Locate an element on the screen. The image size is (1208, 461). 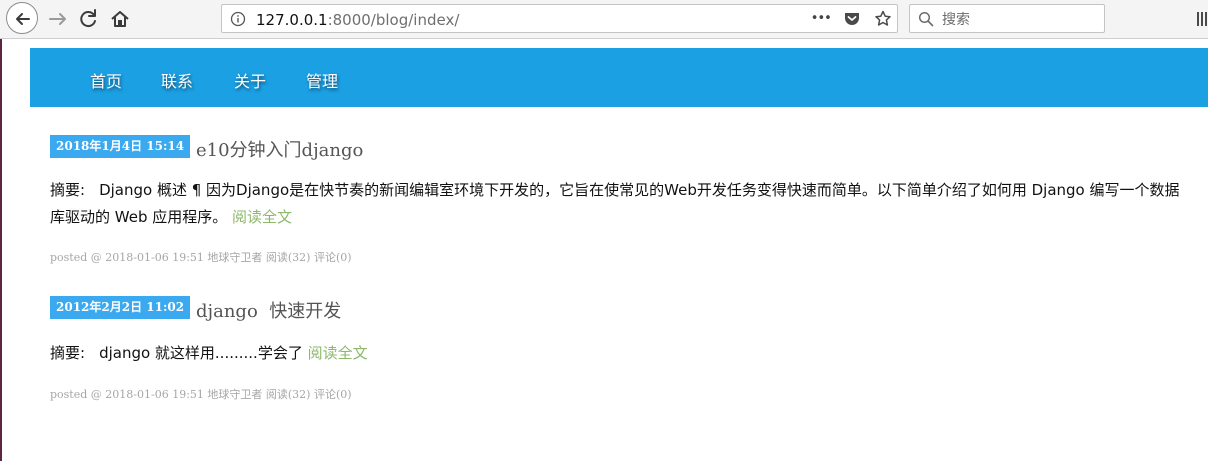
site-navbar: 首页 联系 关于 管理 is located at coordinates (619, 77).